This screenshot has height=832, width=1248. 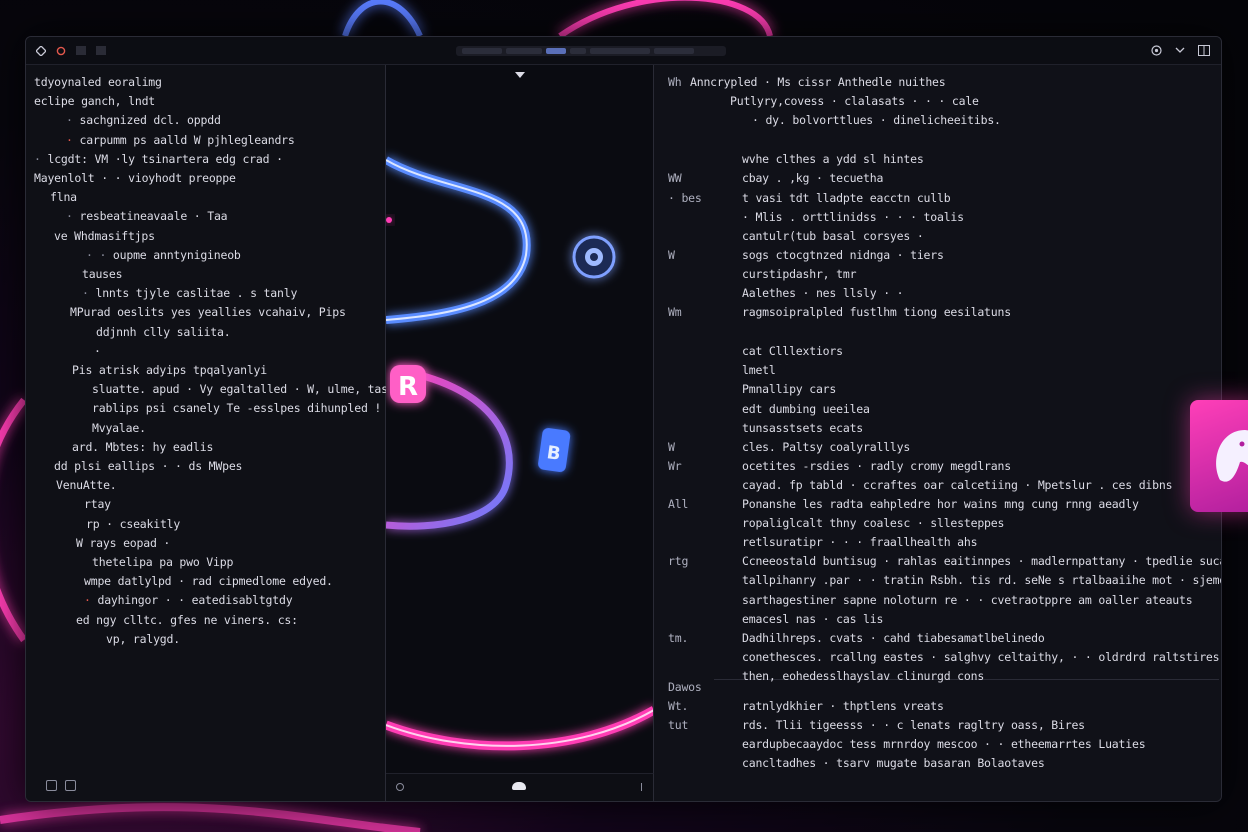 I want to click on line-text: ·, so click(x=97, y=350).